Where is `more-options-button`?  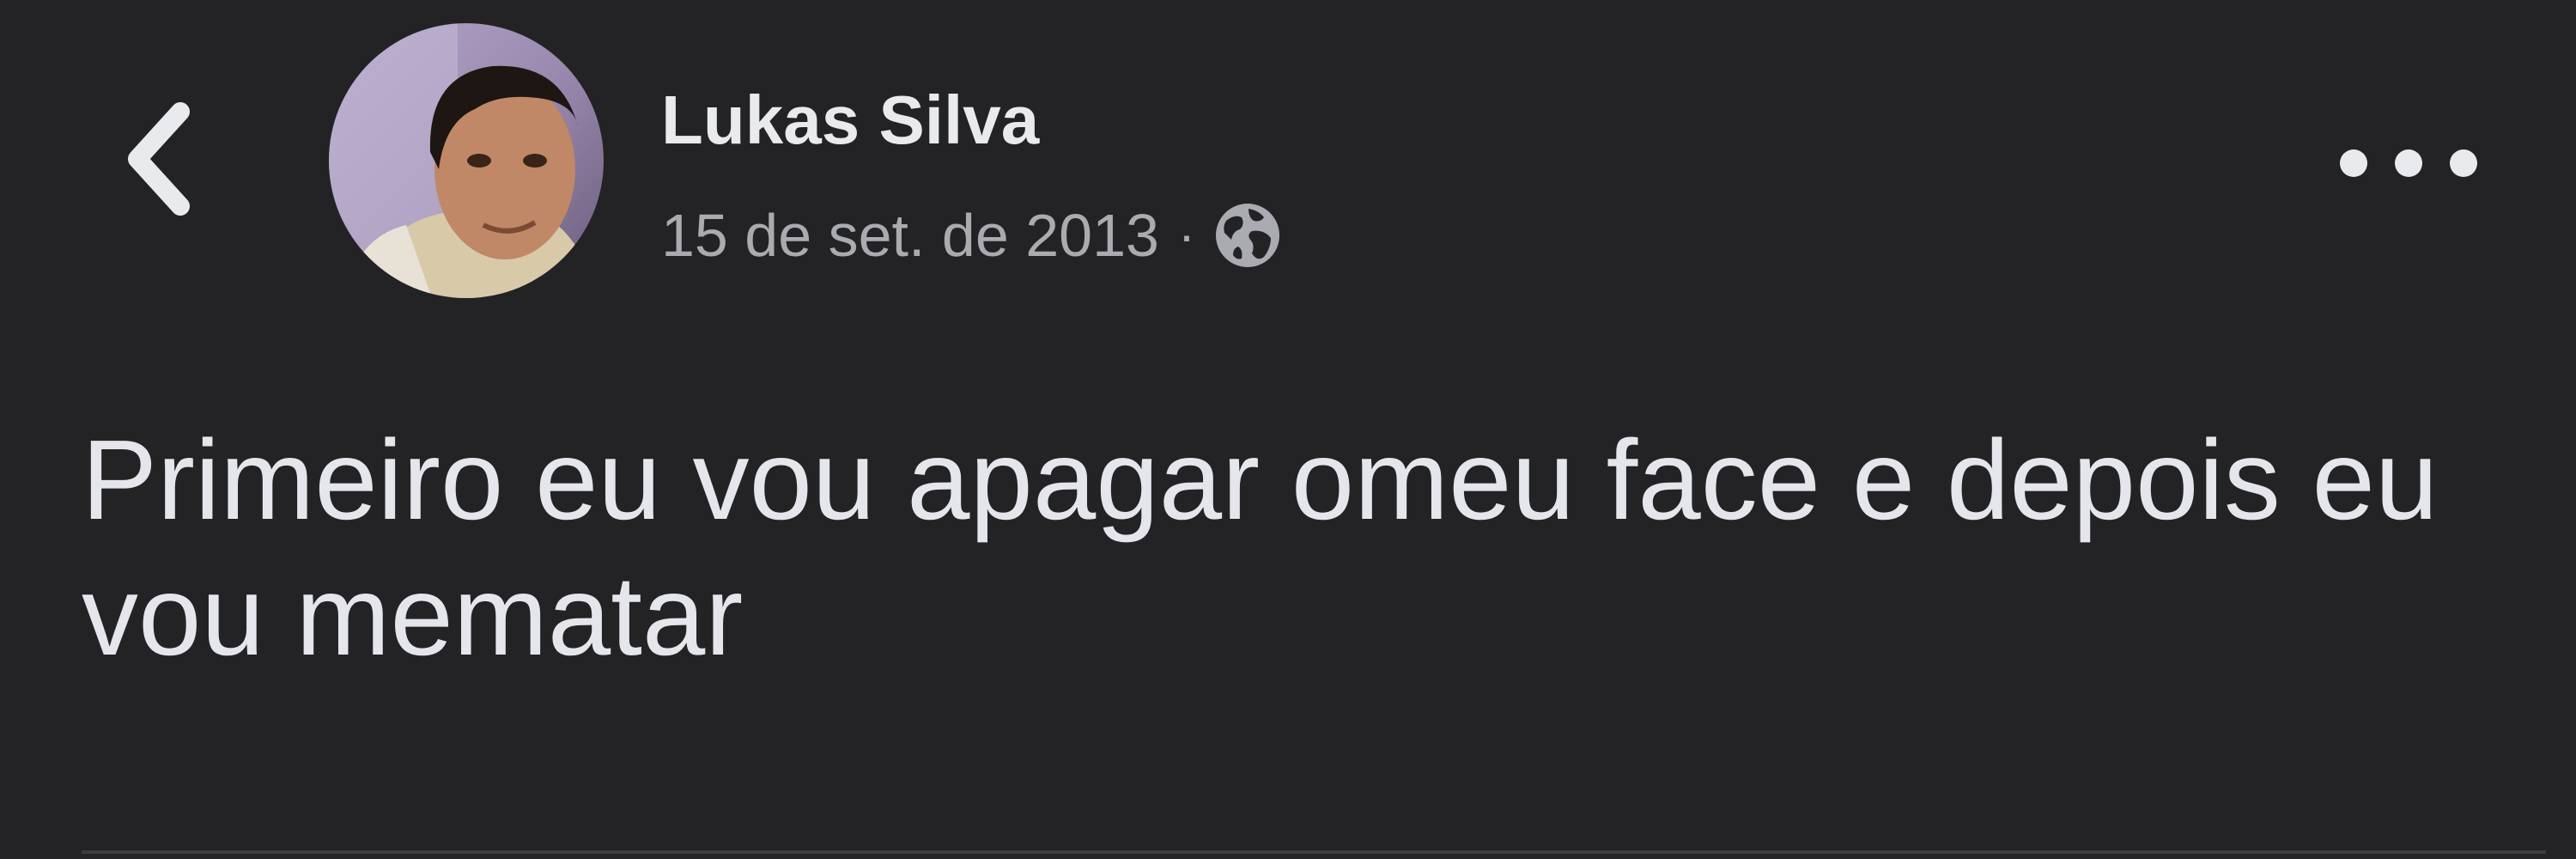
more-options-button is located at coordinates (2408, 163).